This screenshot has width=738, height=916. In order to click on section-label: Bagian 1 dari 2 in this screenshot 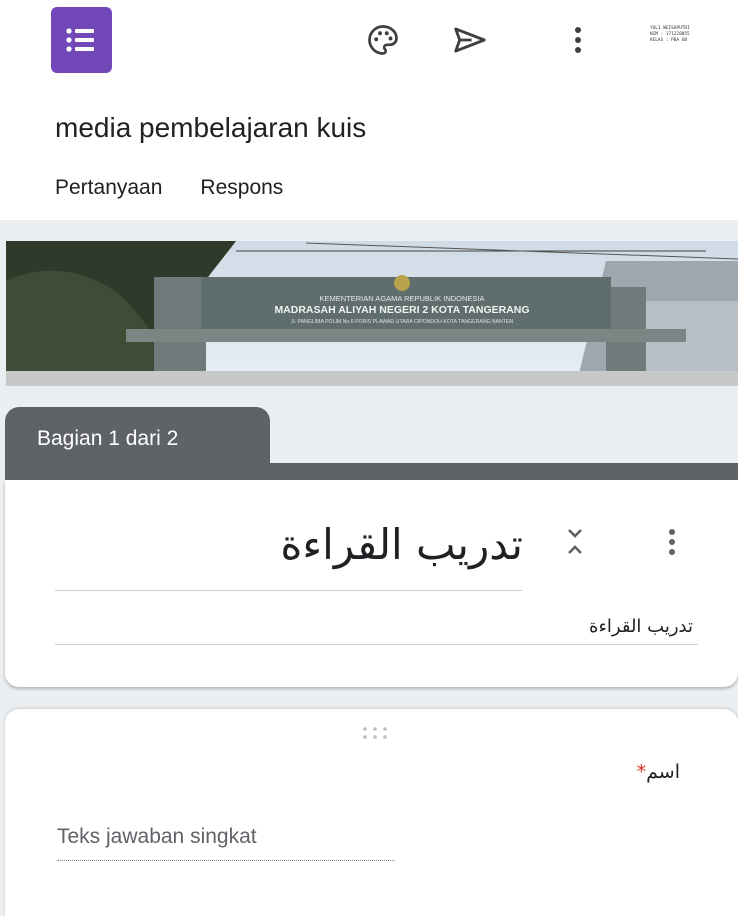, I will do `click(137, 436)`.